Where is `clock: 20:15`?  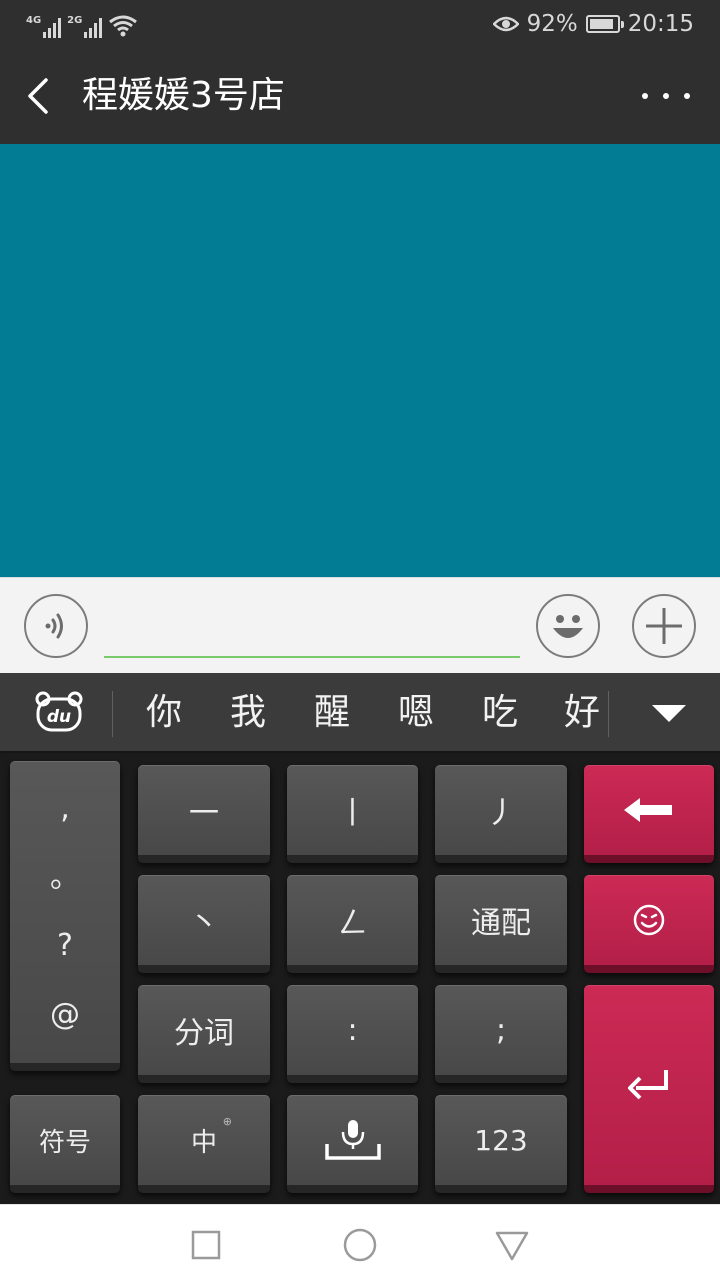
clock: 20:15 is located at coordinates (660, 24).